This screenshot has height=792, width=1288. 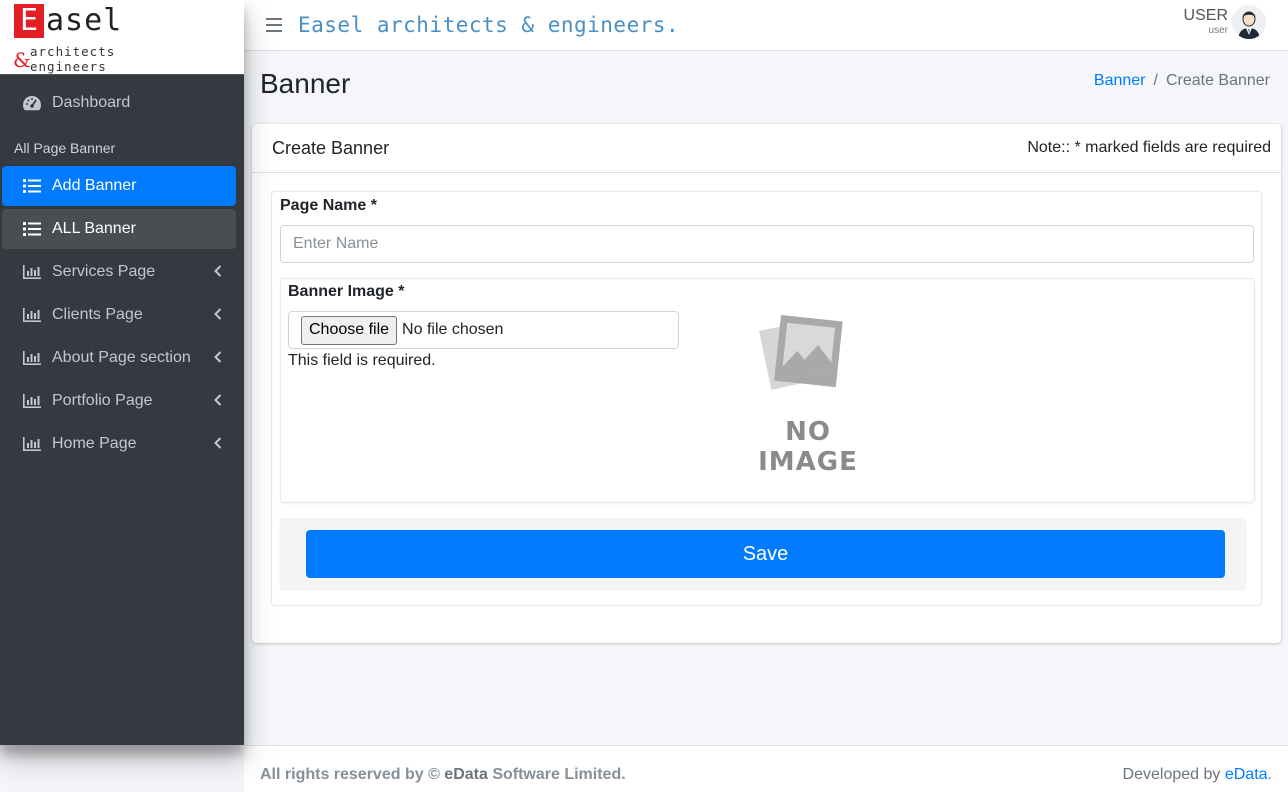 I want to click on sidebar-item-label: About Page section, so click(x=121, y=357).